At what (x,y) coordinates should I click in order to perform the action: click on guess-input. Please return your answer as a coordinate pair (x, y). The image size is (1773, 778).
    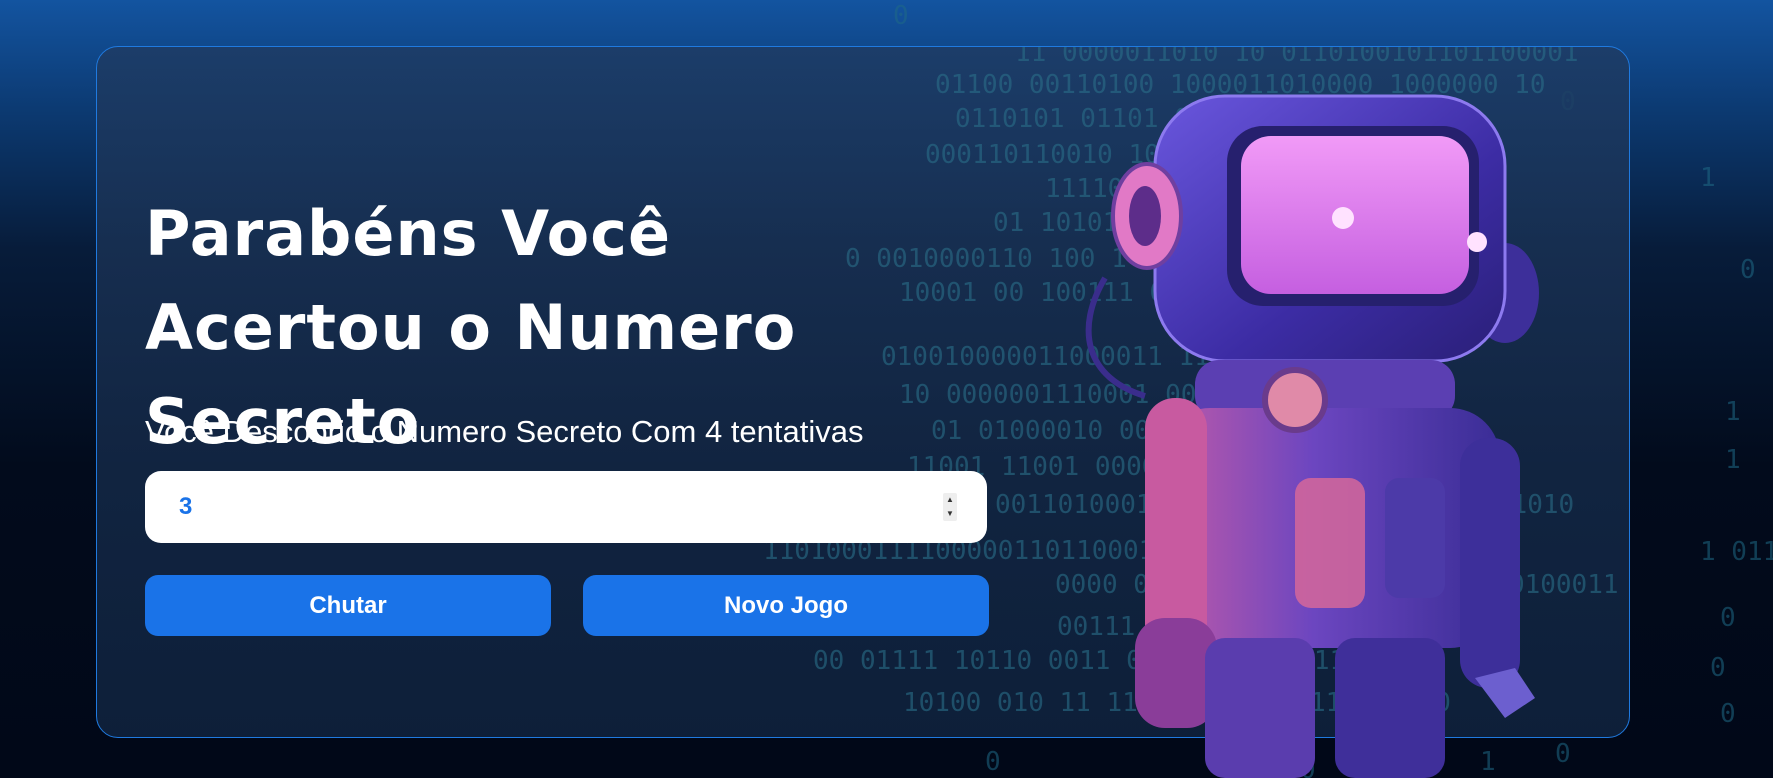
    Looking at the image, I should click on (525, 507).